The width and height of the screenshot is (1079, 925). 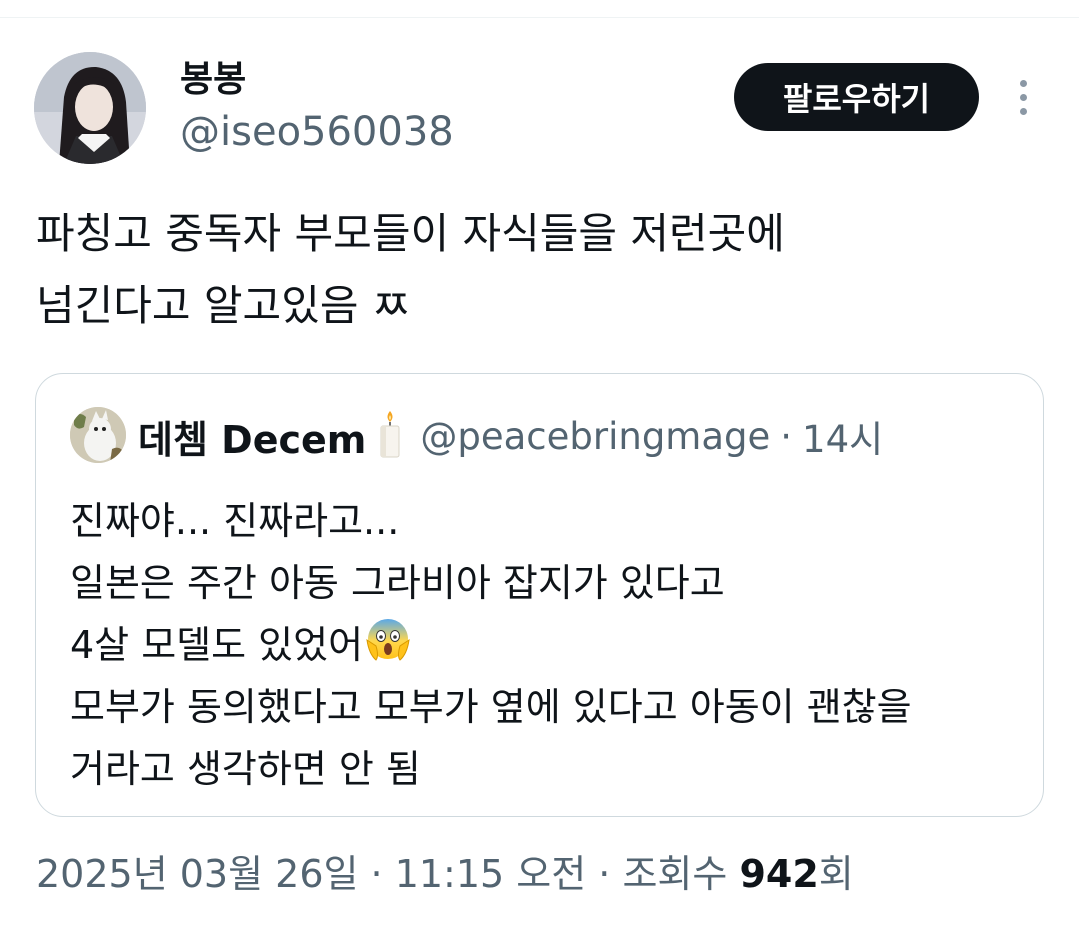 I want to click on top-divider, so click(x=539, y=17).